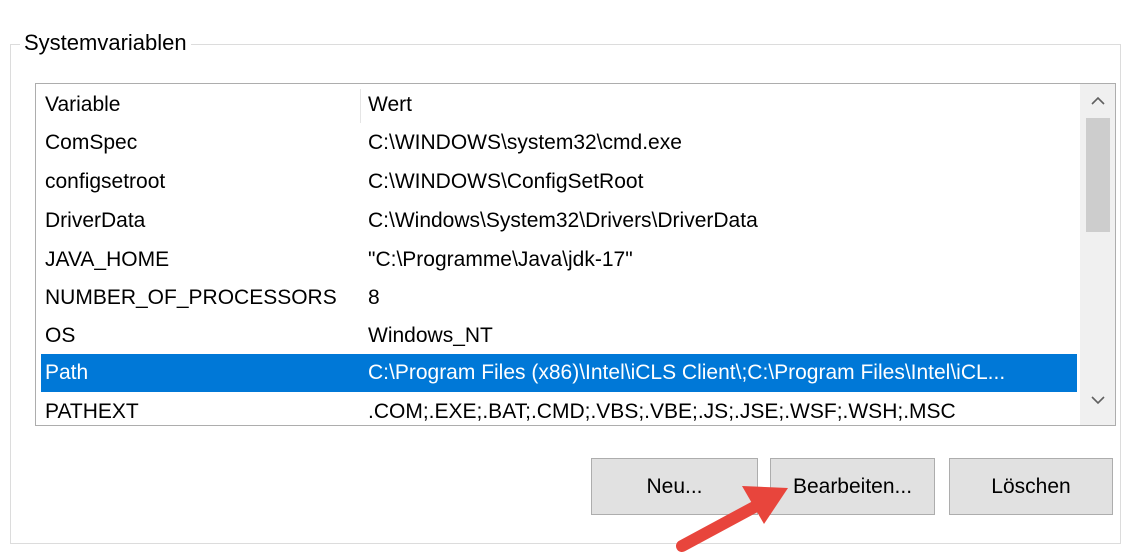  What do you see at coordinates (105, 181) in the screenshot?
I see `row-variable: configsetroot` at bounding box center [105, 181].